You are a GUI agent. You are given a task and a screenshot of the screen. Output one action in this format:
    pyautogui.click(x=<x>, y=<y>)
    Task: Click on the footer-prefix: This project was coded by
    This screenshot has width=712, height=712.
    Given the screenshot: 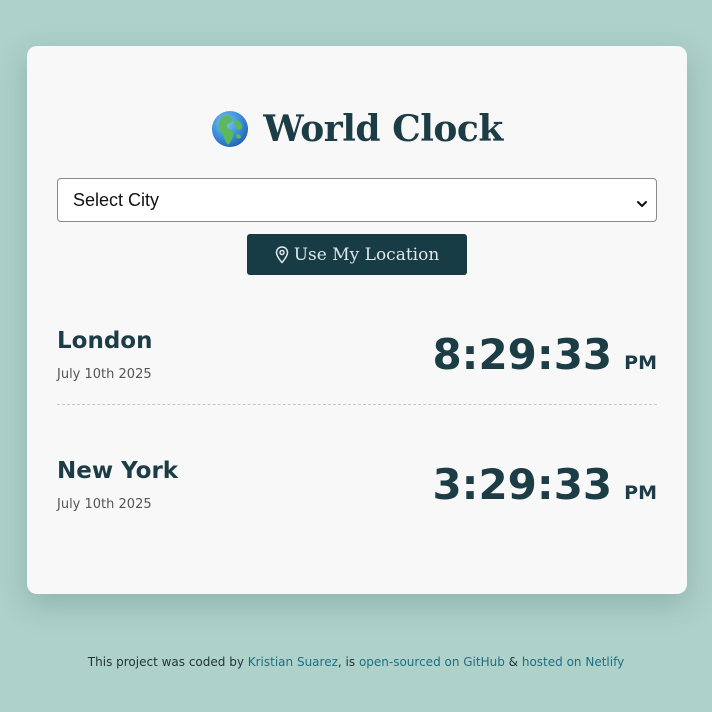 What is the action you would take?
    pyautogui.click(x=165, y=662)
    